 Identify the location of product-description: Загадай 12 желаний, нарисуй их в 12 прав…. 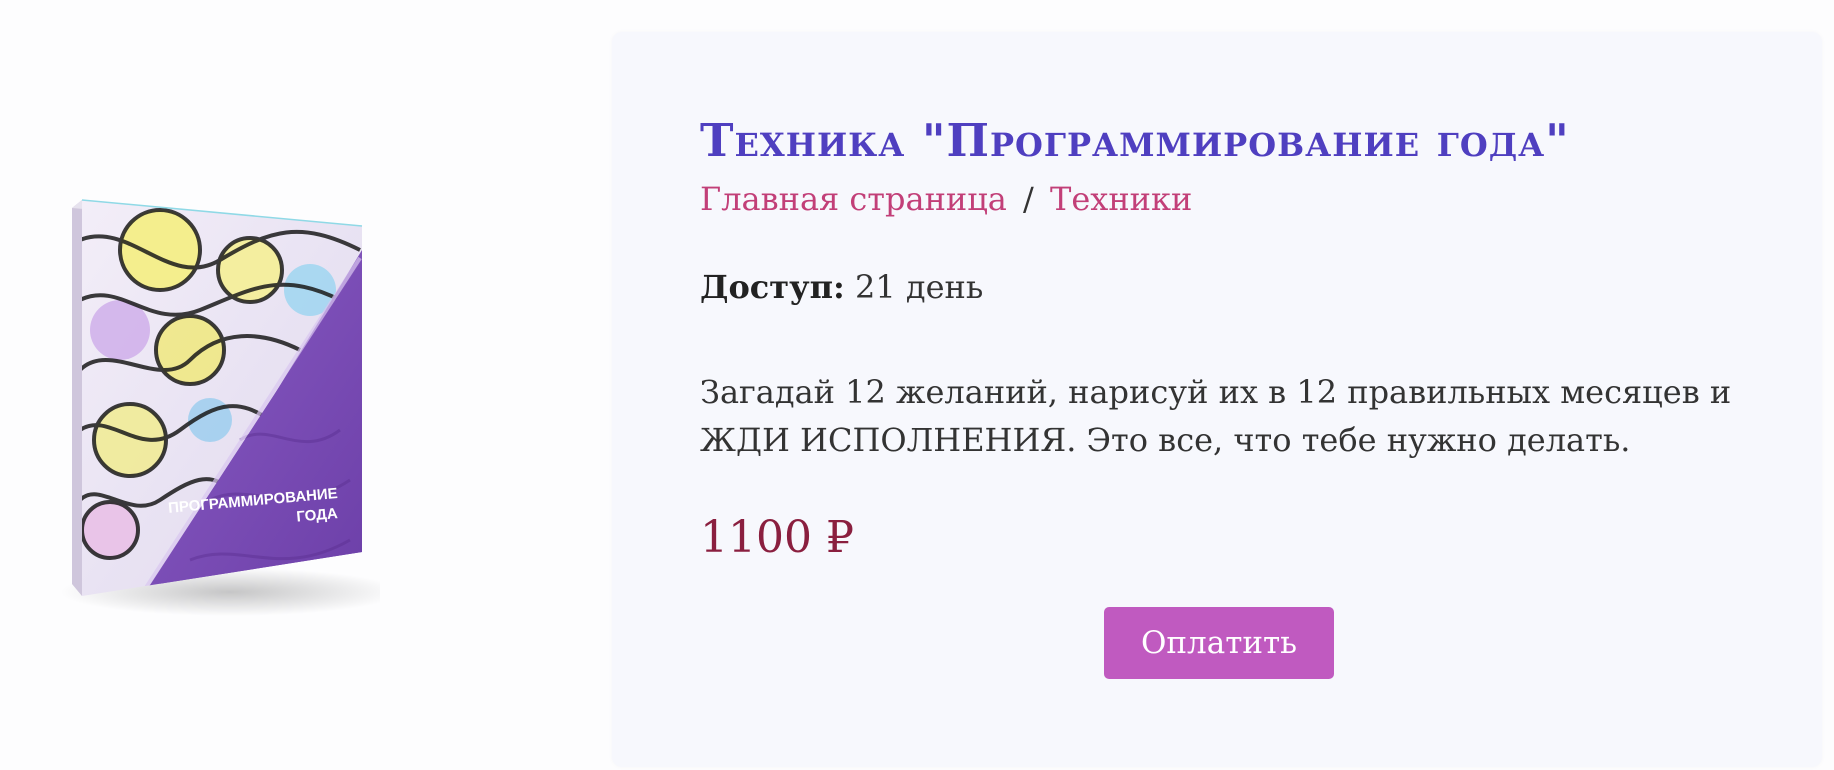
(1216, 416).